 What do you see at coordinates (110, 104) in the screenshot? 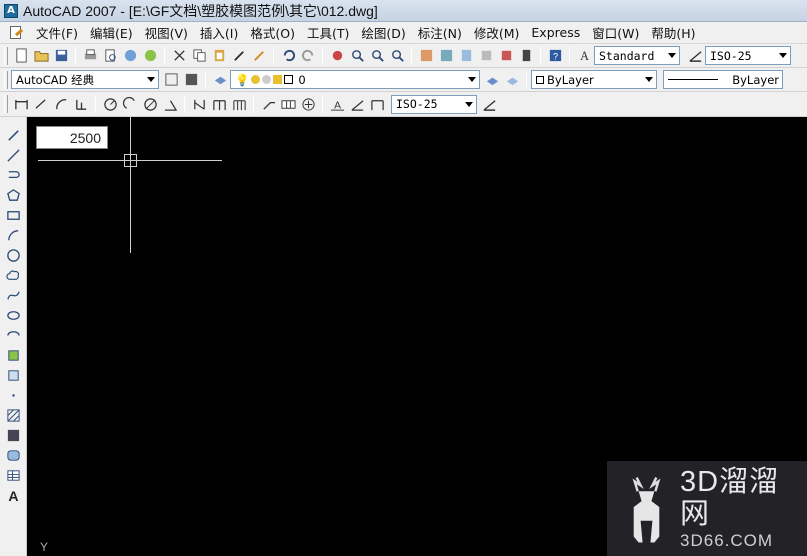
I see `radius-dimension-icon` at bounding box center [110, 104].